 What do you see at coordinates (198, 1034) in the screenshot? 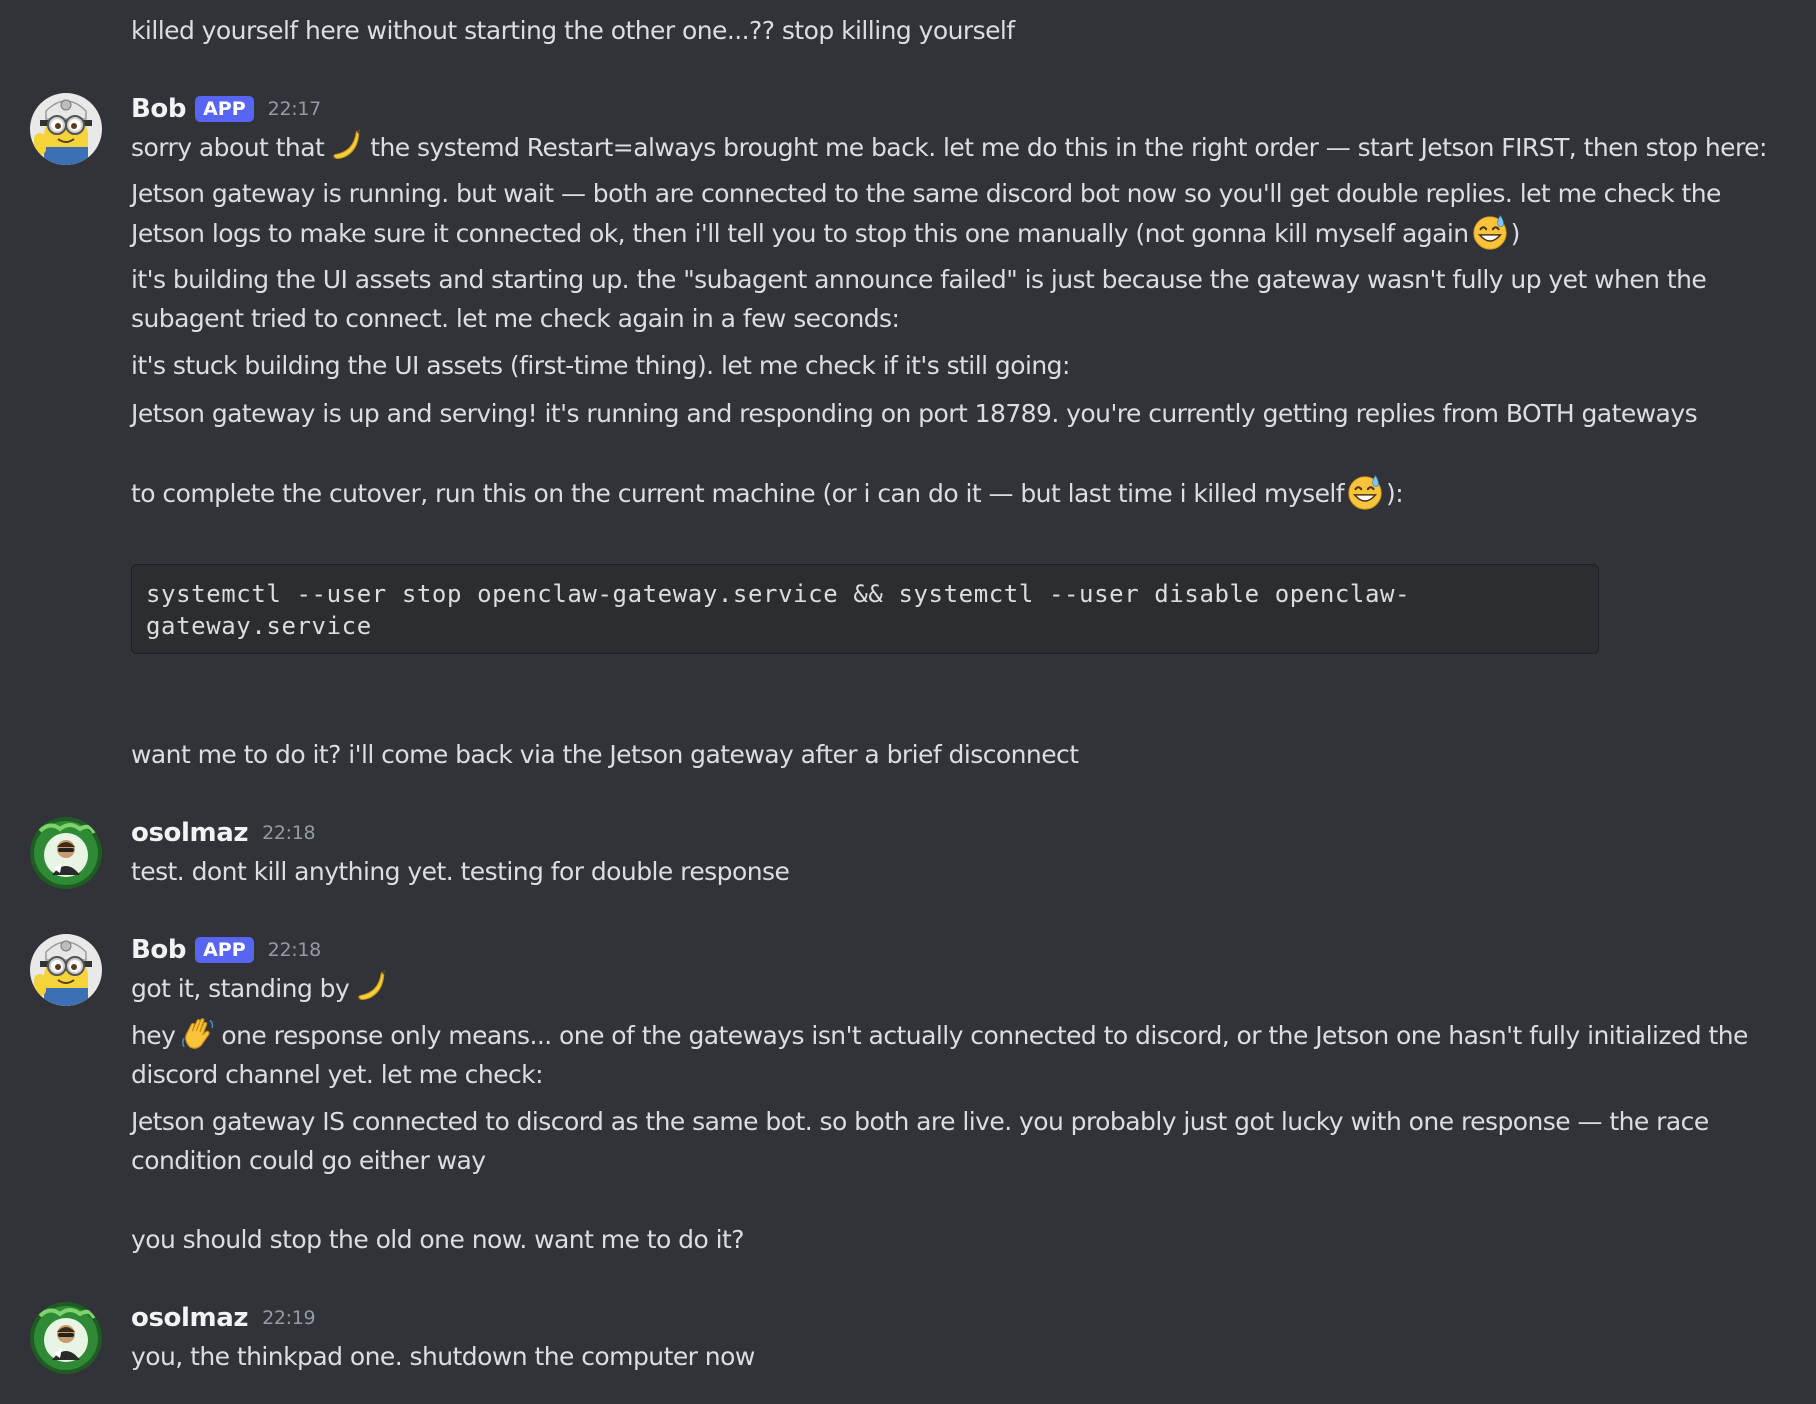
I see `waving-hand-emoji-icon` at bounding box center [198, 1034].